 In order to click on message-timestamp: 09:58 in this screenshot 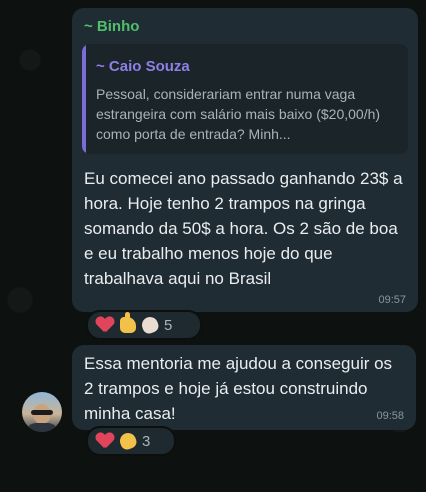, I will do `click(390, 416)`.